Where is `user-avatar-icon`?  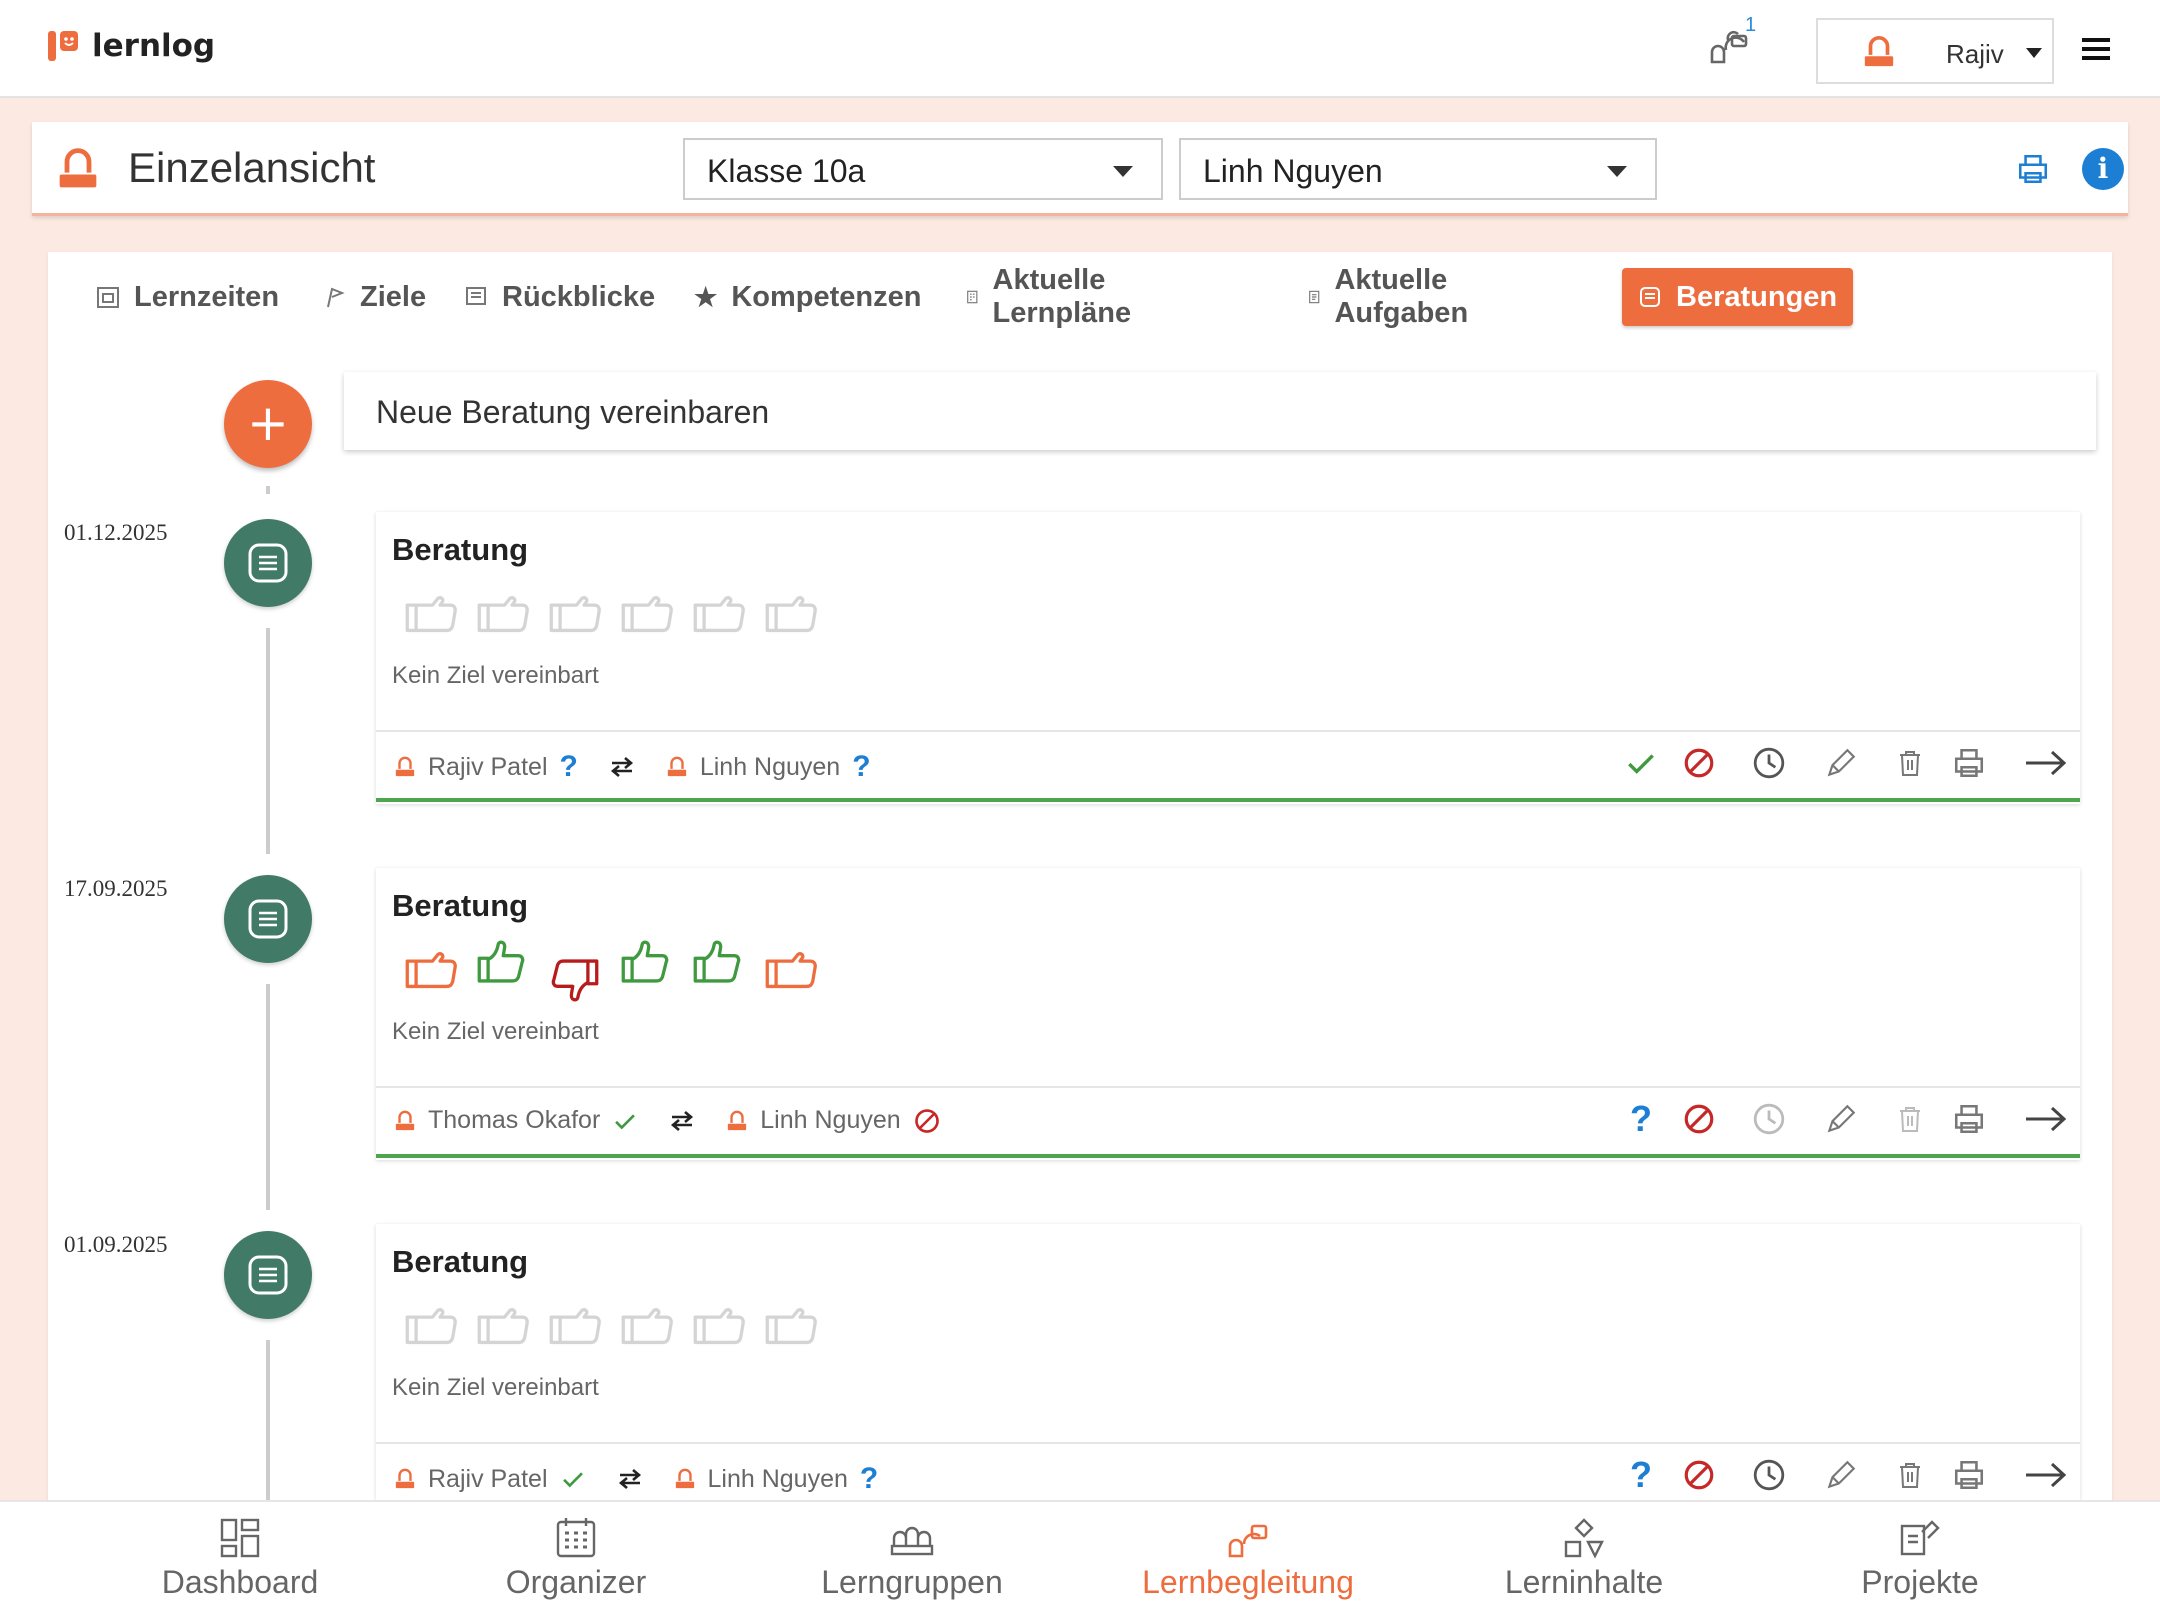 user-avatar-icon is located at coordinates (1879, 52).